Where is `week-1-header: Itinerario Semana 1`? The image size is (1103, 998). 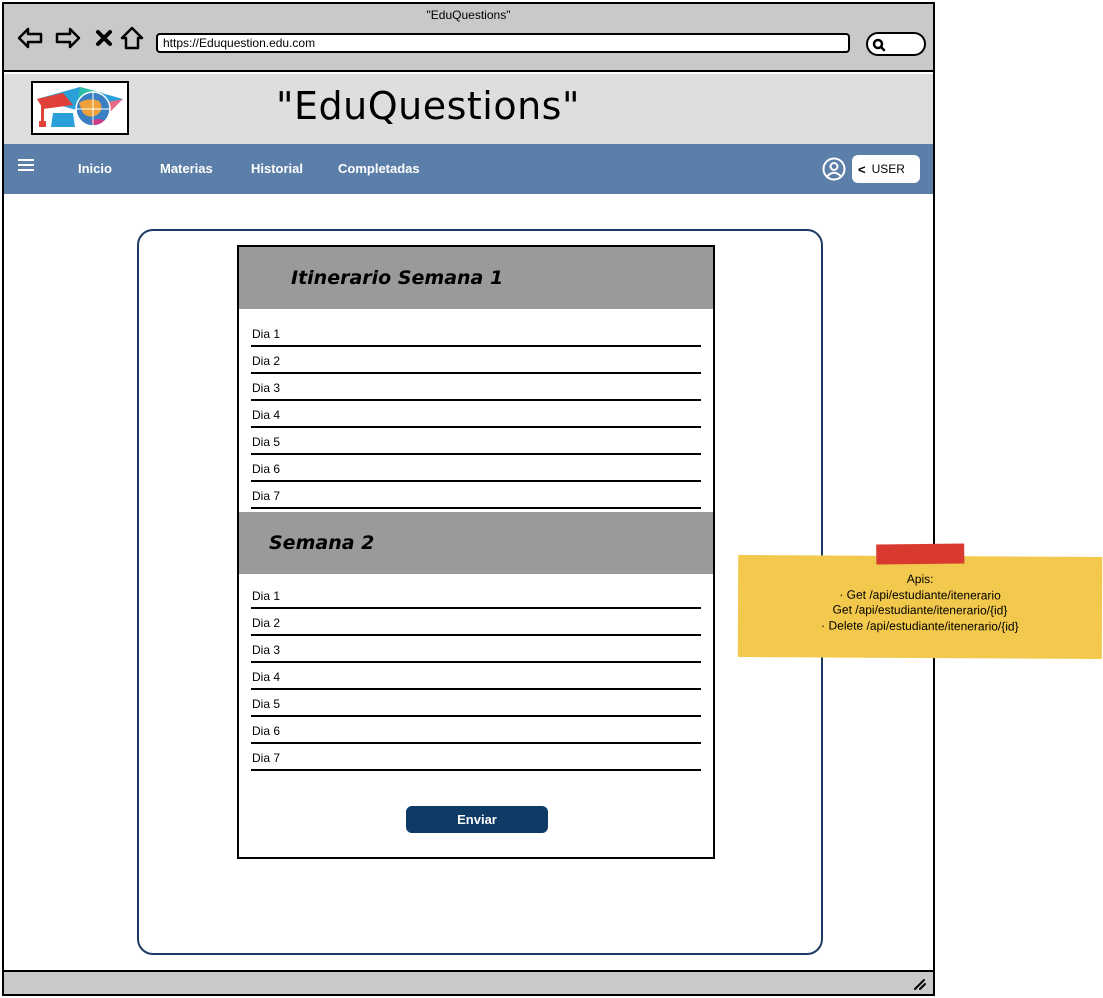 week-1-header: Itinerario Semana 1 is located at coordinates (476, 278).